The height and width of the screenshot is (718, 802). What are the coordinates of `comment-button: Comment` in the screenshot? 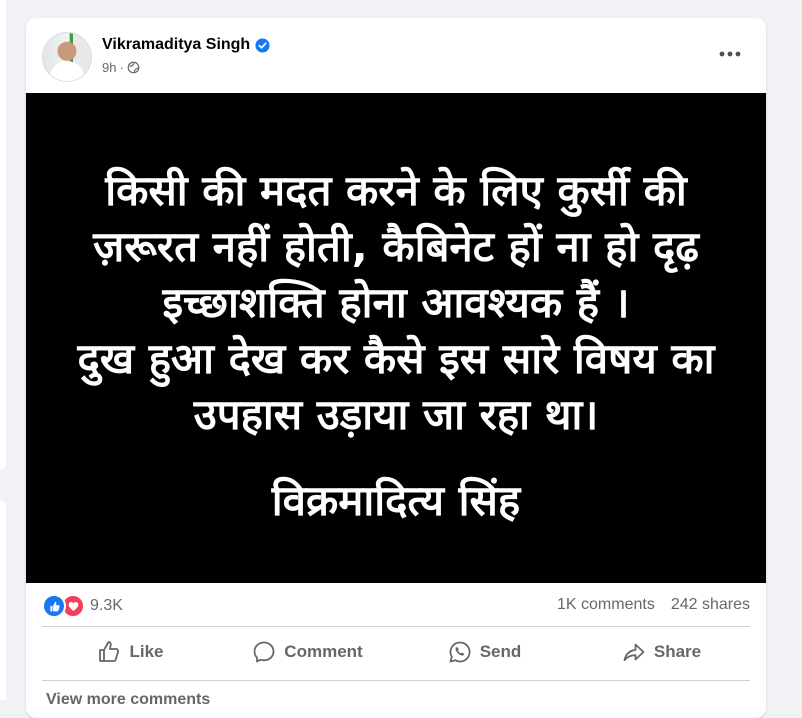 It's located at (307, 652).